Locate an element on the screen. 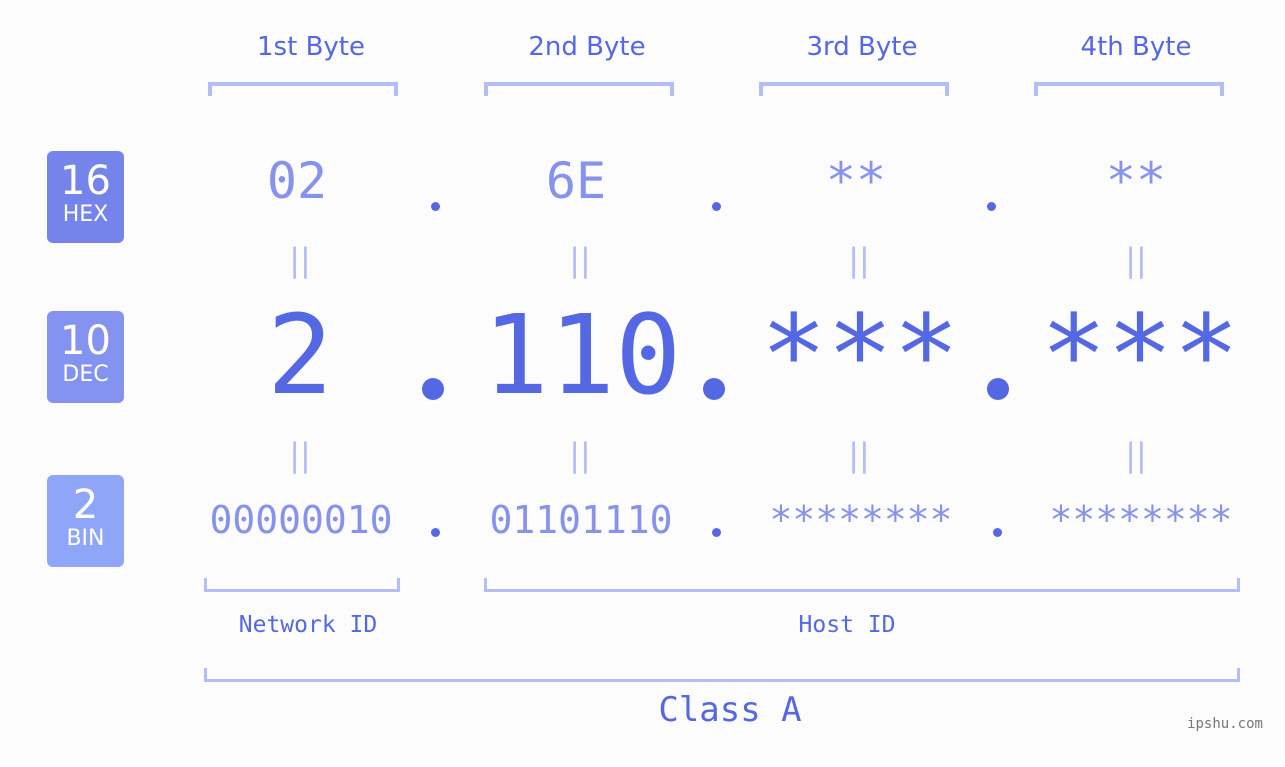 The width and height of the screenshot is (1285, 767). bin-byte-1: 00000010 is located at coordinates (301, 520).